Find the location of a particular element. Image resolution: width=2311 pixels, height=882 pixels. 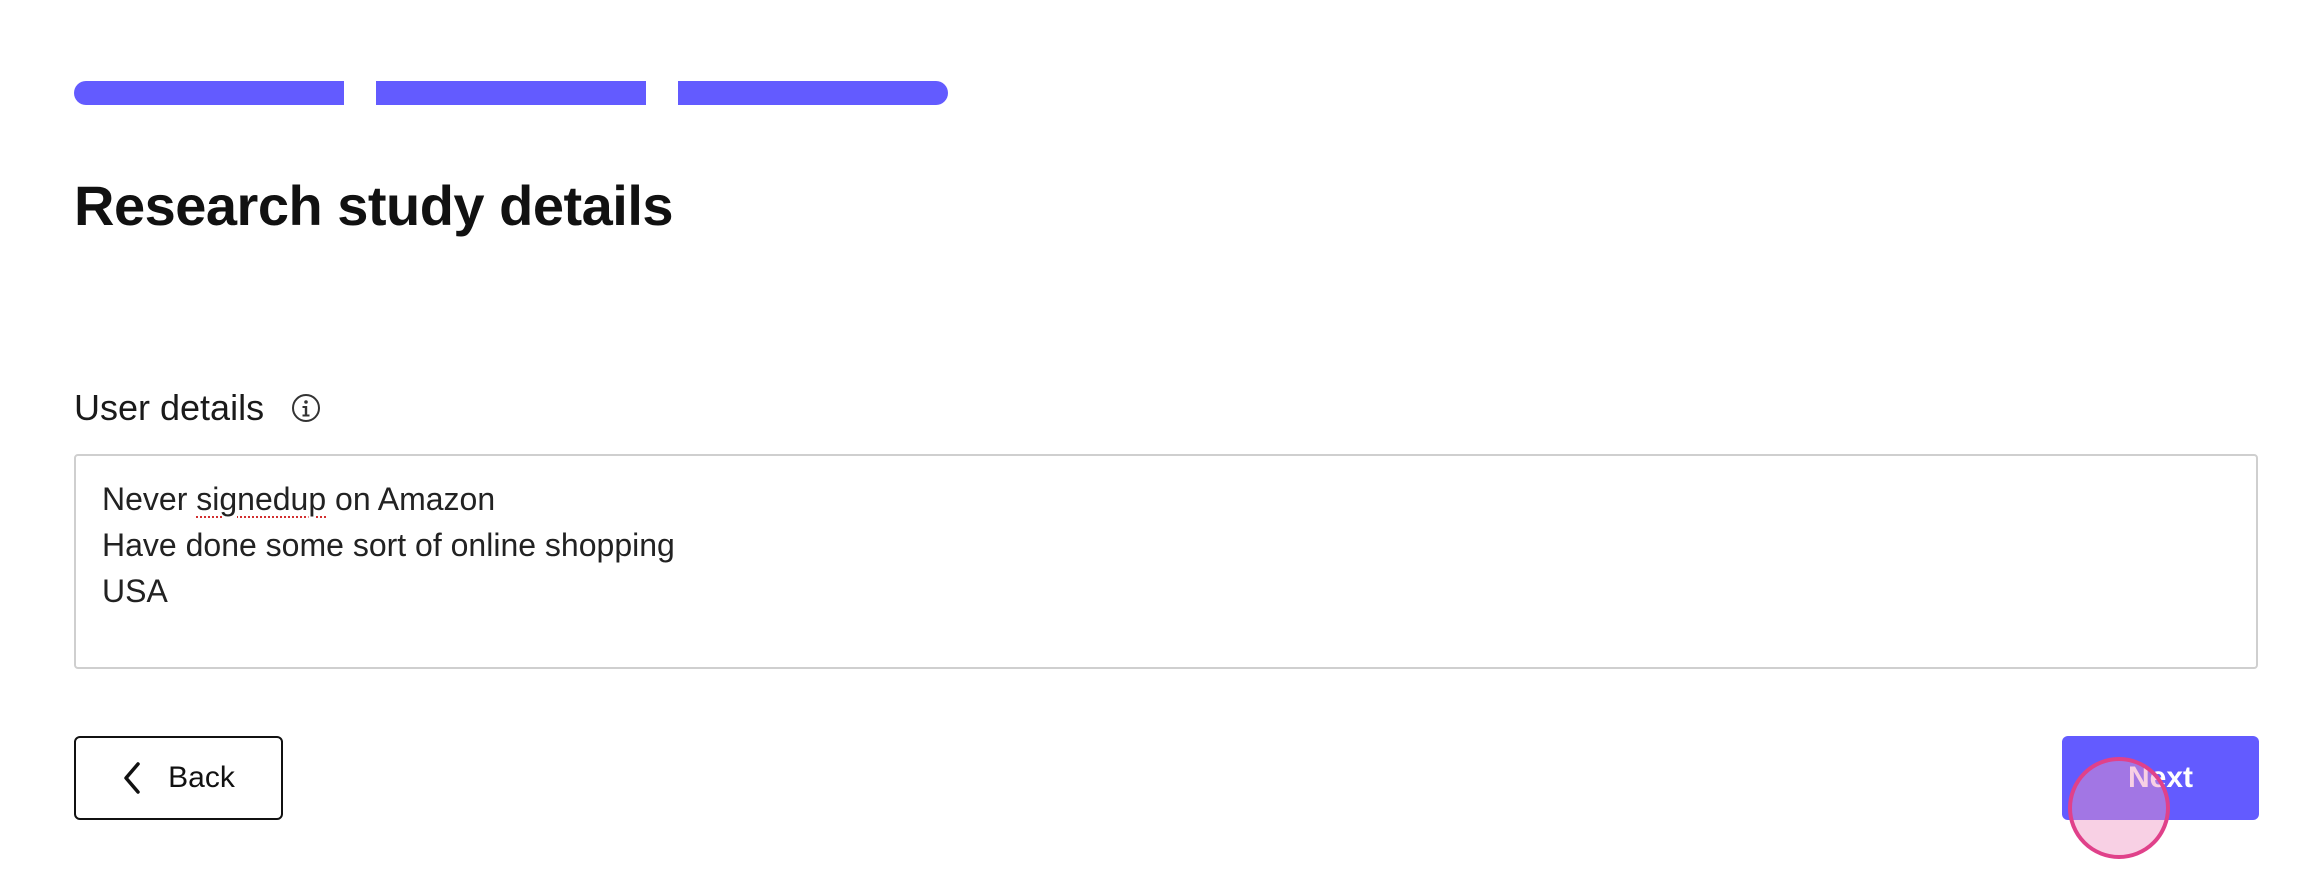

line-1-suffix: on Amazon is located at coordinates (411, 499).